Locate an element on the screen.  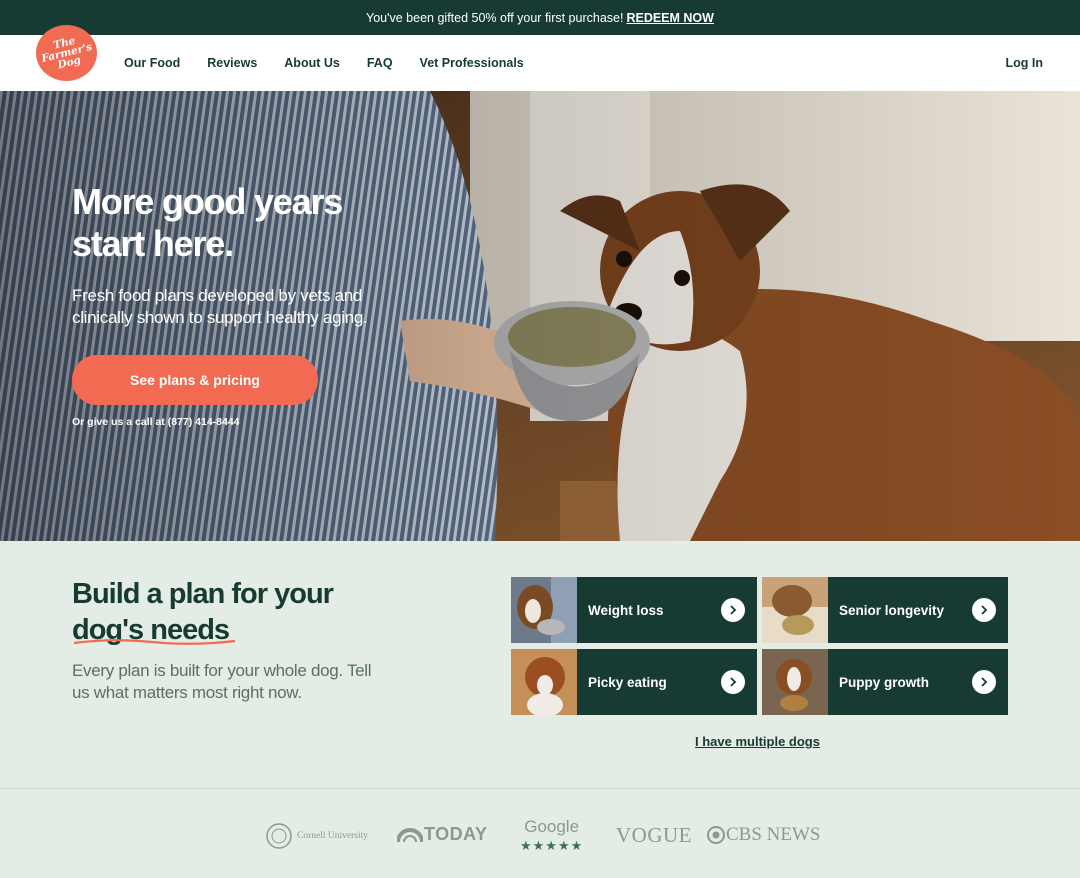
redeem-link: REDEEM NOW is located at coordinates (670, 18).